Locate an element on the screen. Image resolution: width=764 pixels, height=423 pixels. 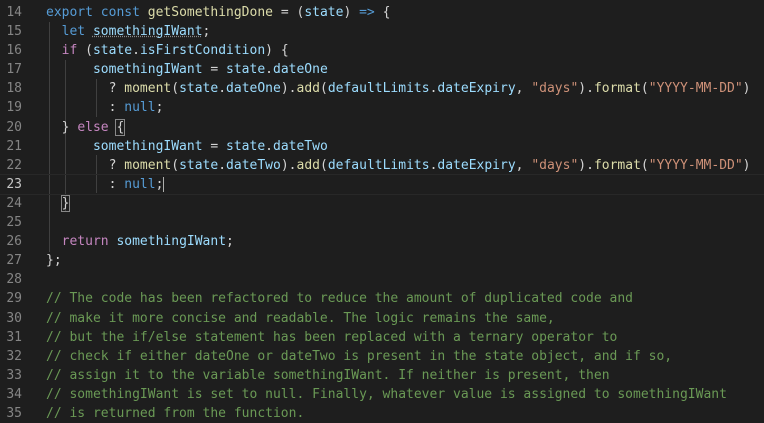
code-line: 19 : null; is located at coordinates (382, 107).